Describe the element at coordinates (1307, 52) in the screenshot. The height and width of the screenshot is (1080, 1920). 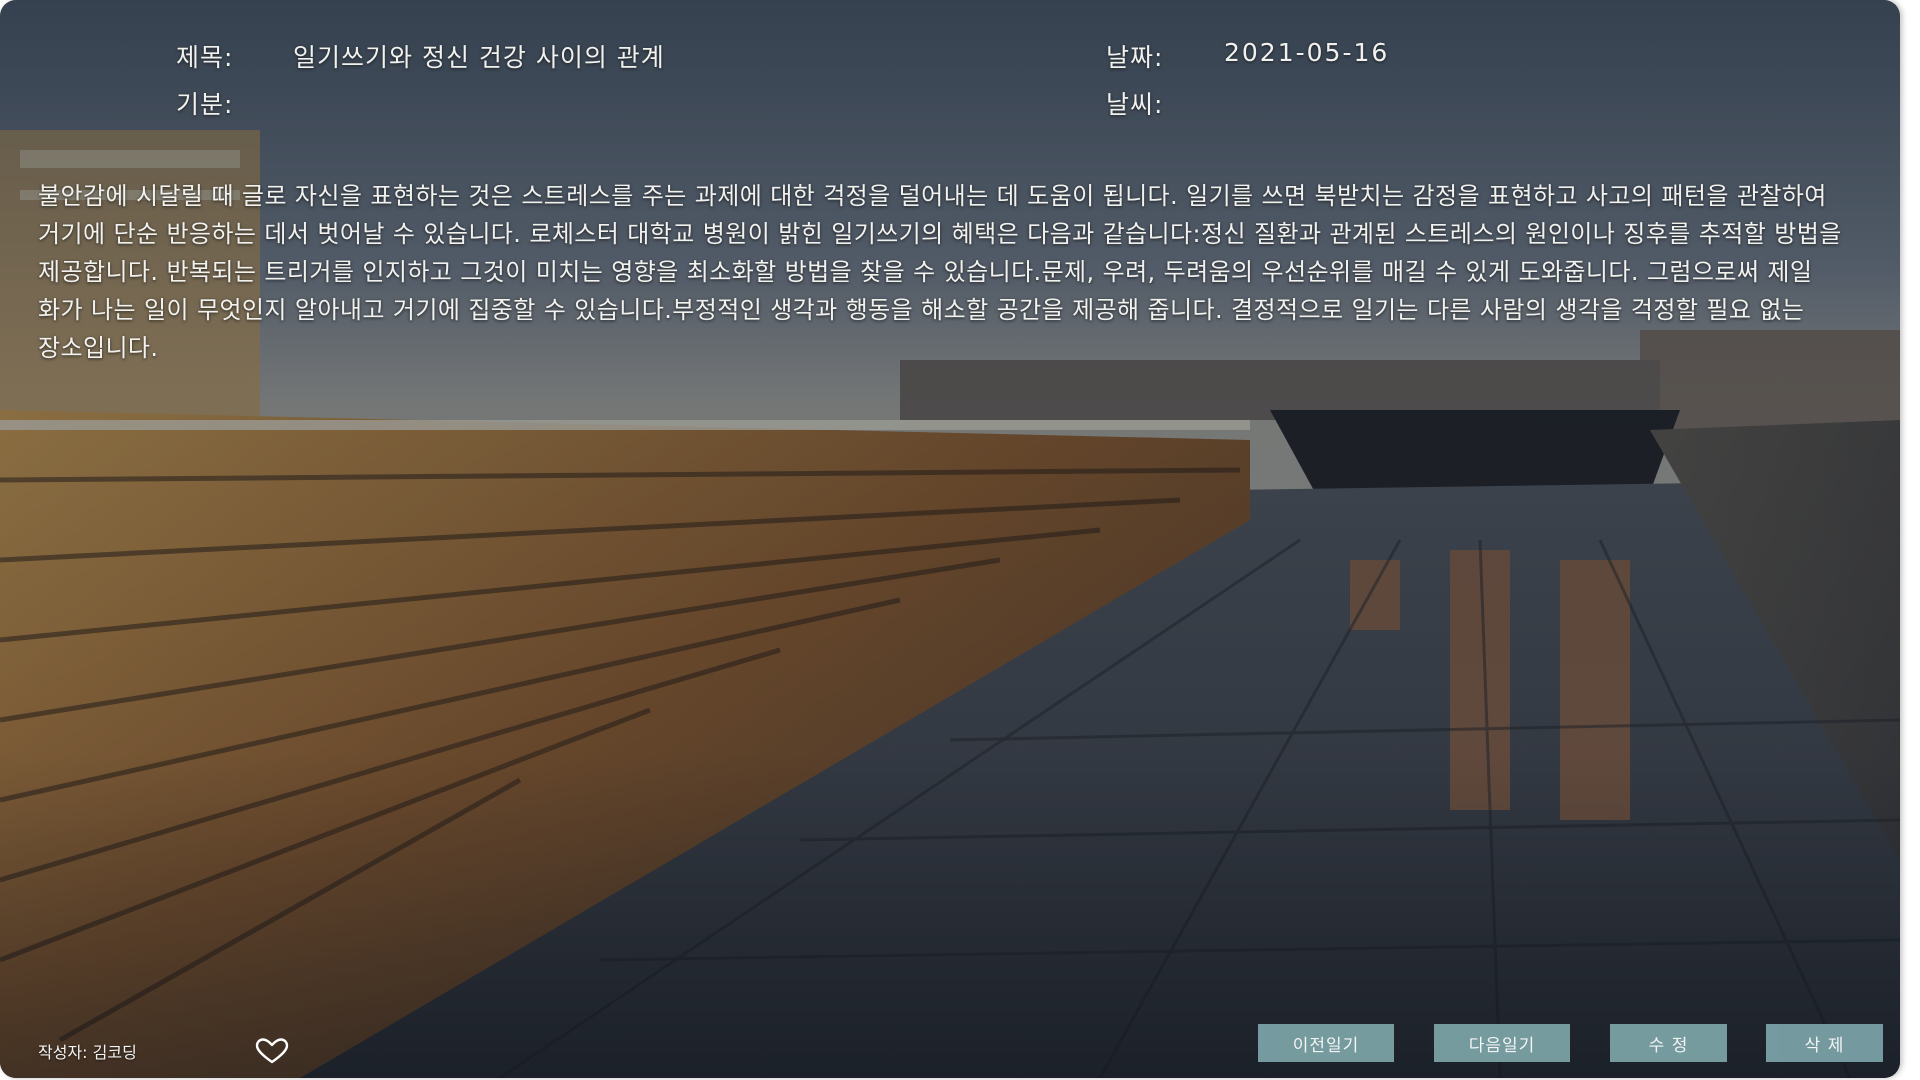
I see `date-value: 2021-05-16` at that location.